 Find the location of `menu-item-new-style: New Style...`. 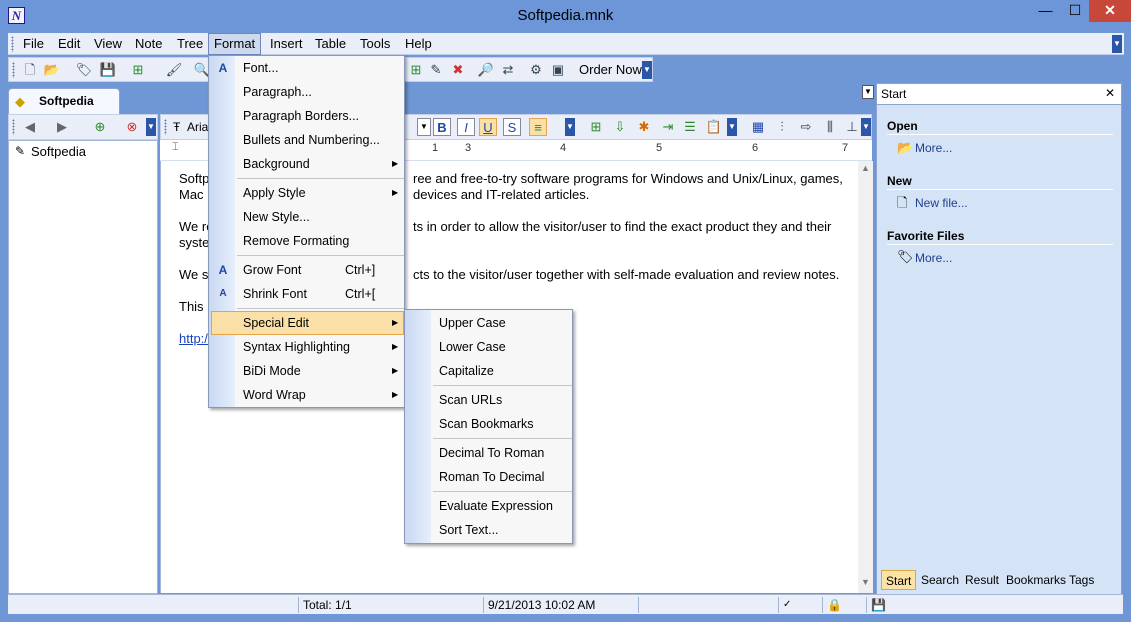

menu-item-new-style: New Style... is located at coordinates (276, 217).